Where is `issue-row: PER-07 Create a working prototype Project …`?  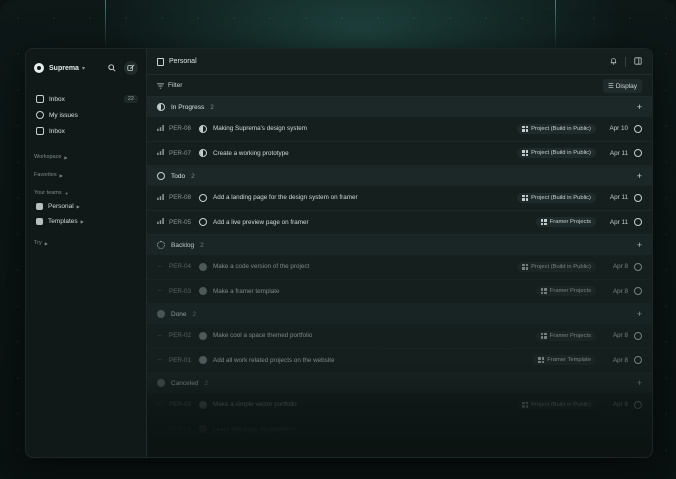 issue-row: PER-07 Create a working prototype Project … is located at coordinates (399, 154).